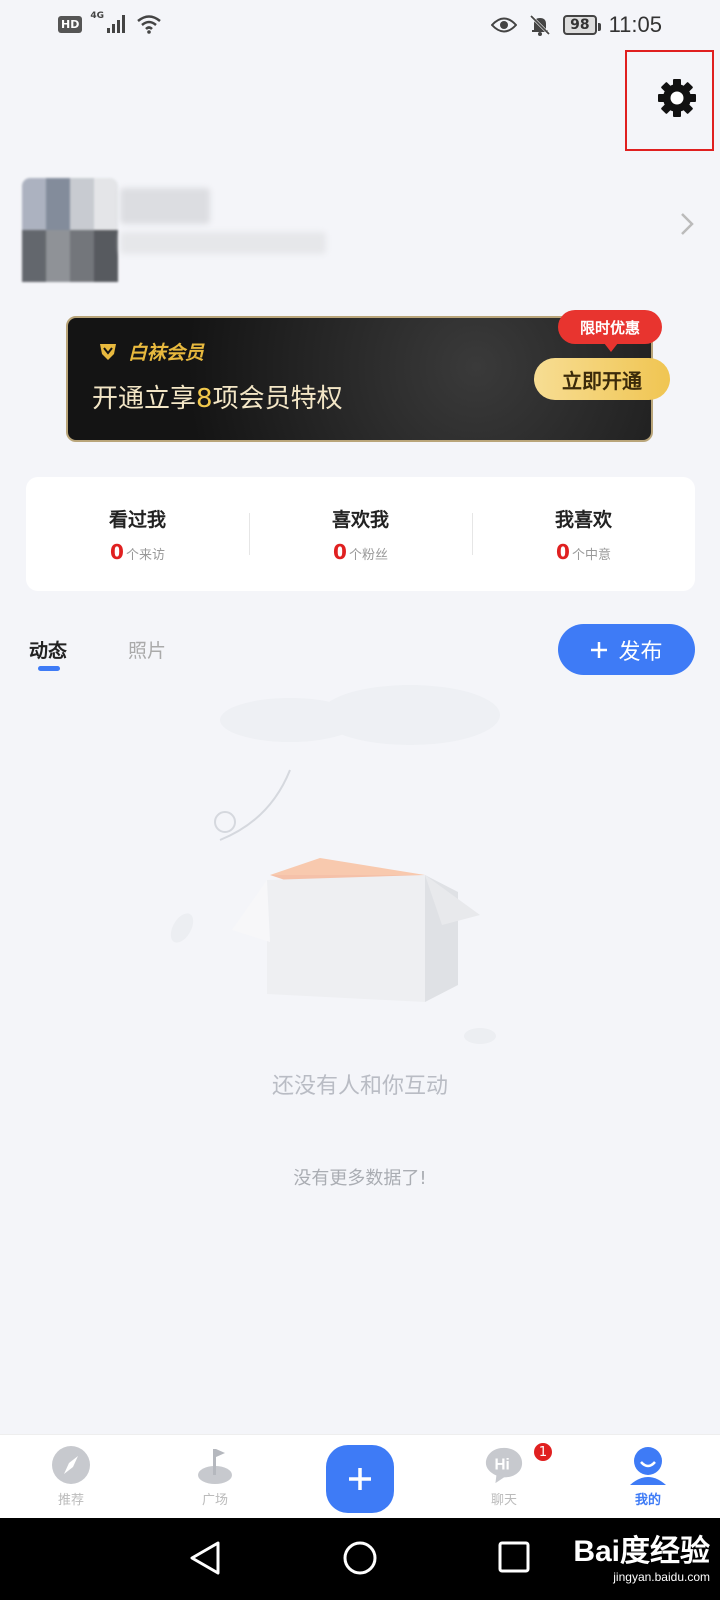  I want to click on fan-count: 0, so click(340, 551).